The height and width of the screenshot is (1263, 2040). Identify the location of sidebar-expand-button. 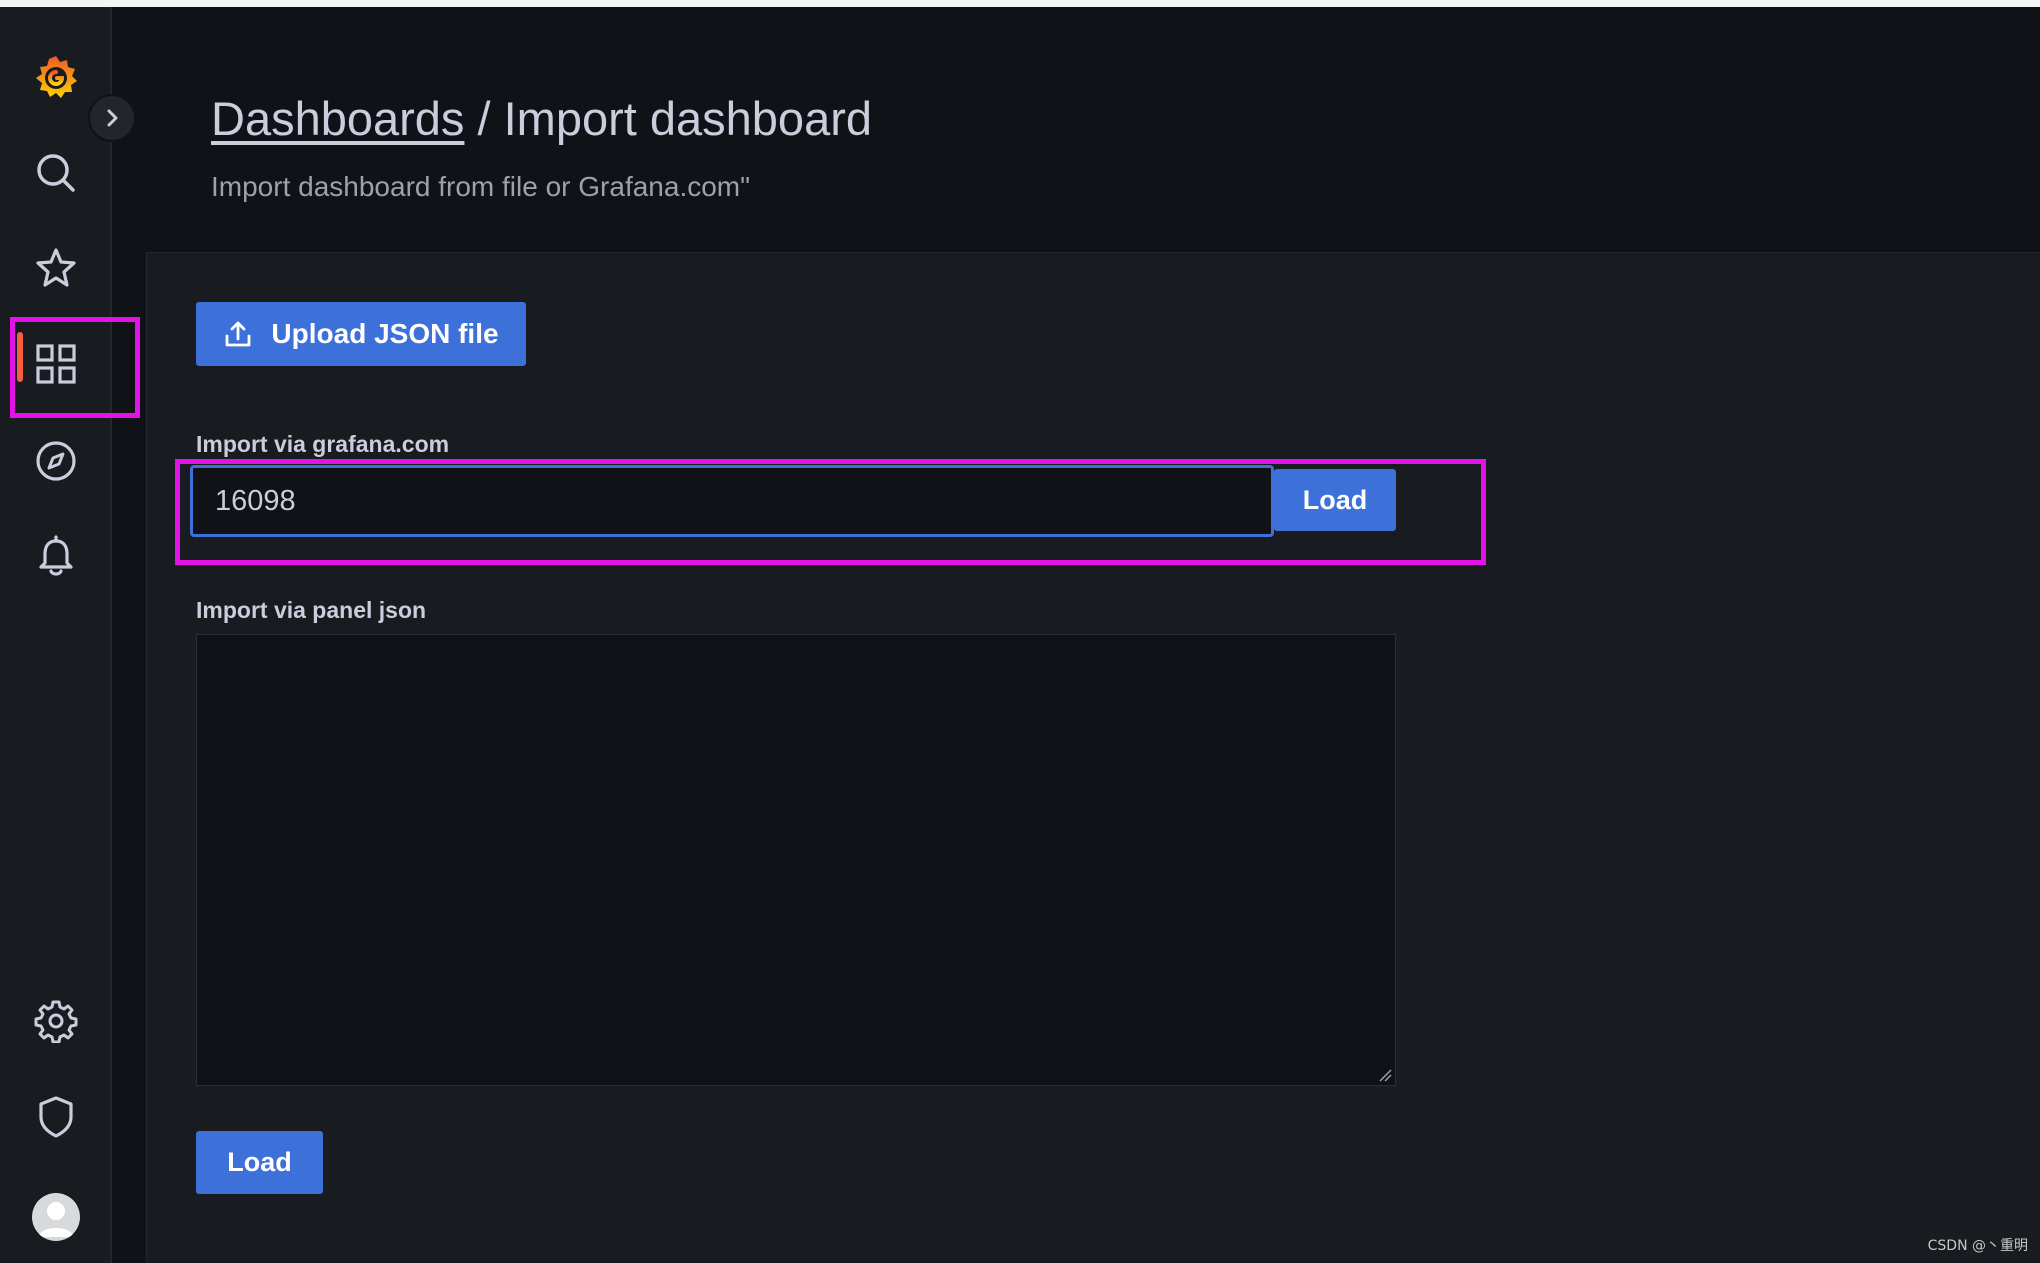
(112, 118).